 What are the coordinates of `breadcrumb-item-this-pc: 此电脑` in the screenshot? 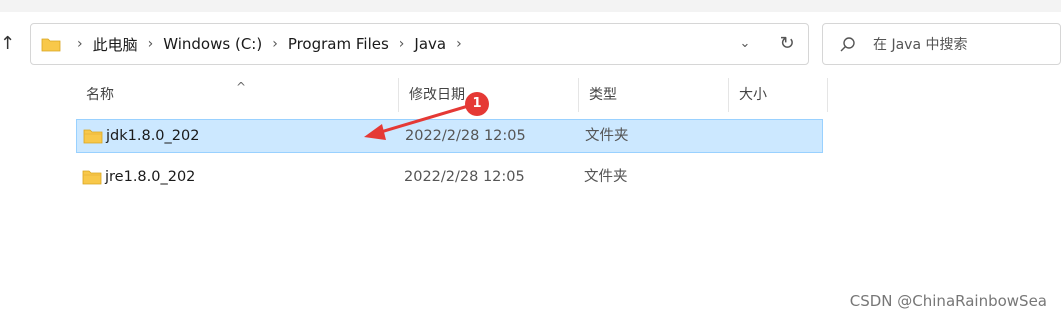 It's located at (115, 44).